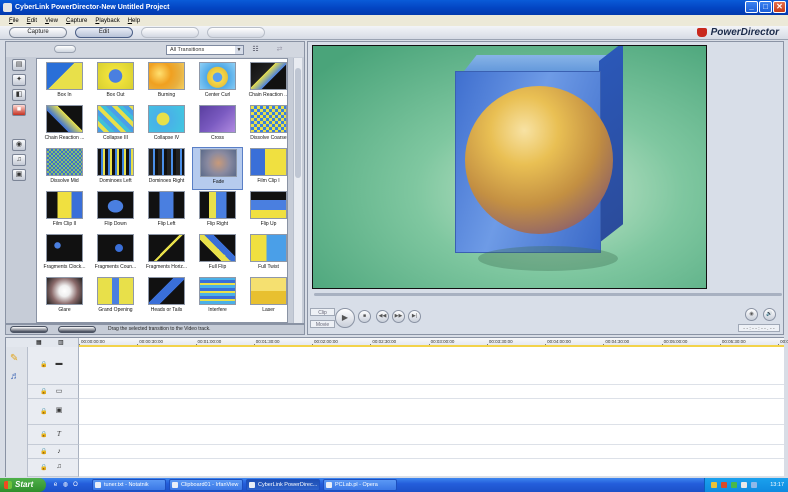 The width and height of the screenshot is (788, 492). I want to click on video-track, so click(431, 366).